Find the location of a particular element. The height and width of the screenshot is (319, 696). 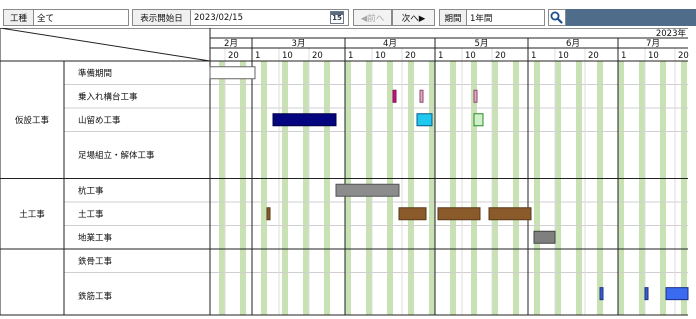

type-select: 全て is located at coordinates (81, 17).